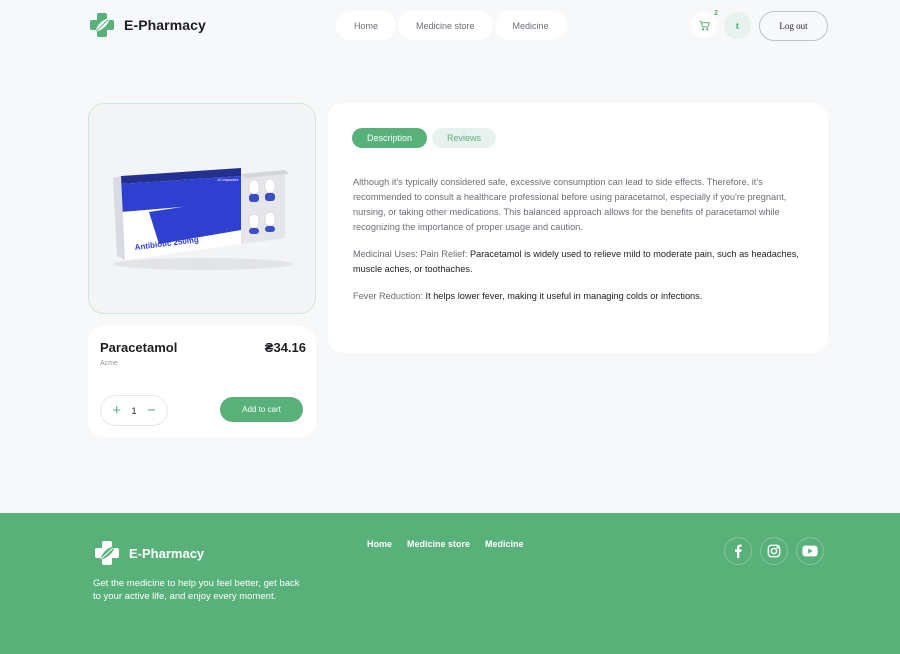 Image resolution: width=900 pixels, height=654 pixels. I want to click on youtube-icon, so click(810, 551).